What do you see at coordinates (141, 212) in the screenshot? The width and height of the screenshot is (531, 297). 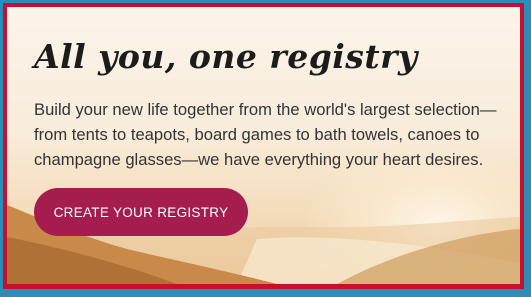 I see `create-registry-button: CREATE YOUR REGISTRY` at bounding box center [141, 212].